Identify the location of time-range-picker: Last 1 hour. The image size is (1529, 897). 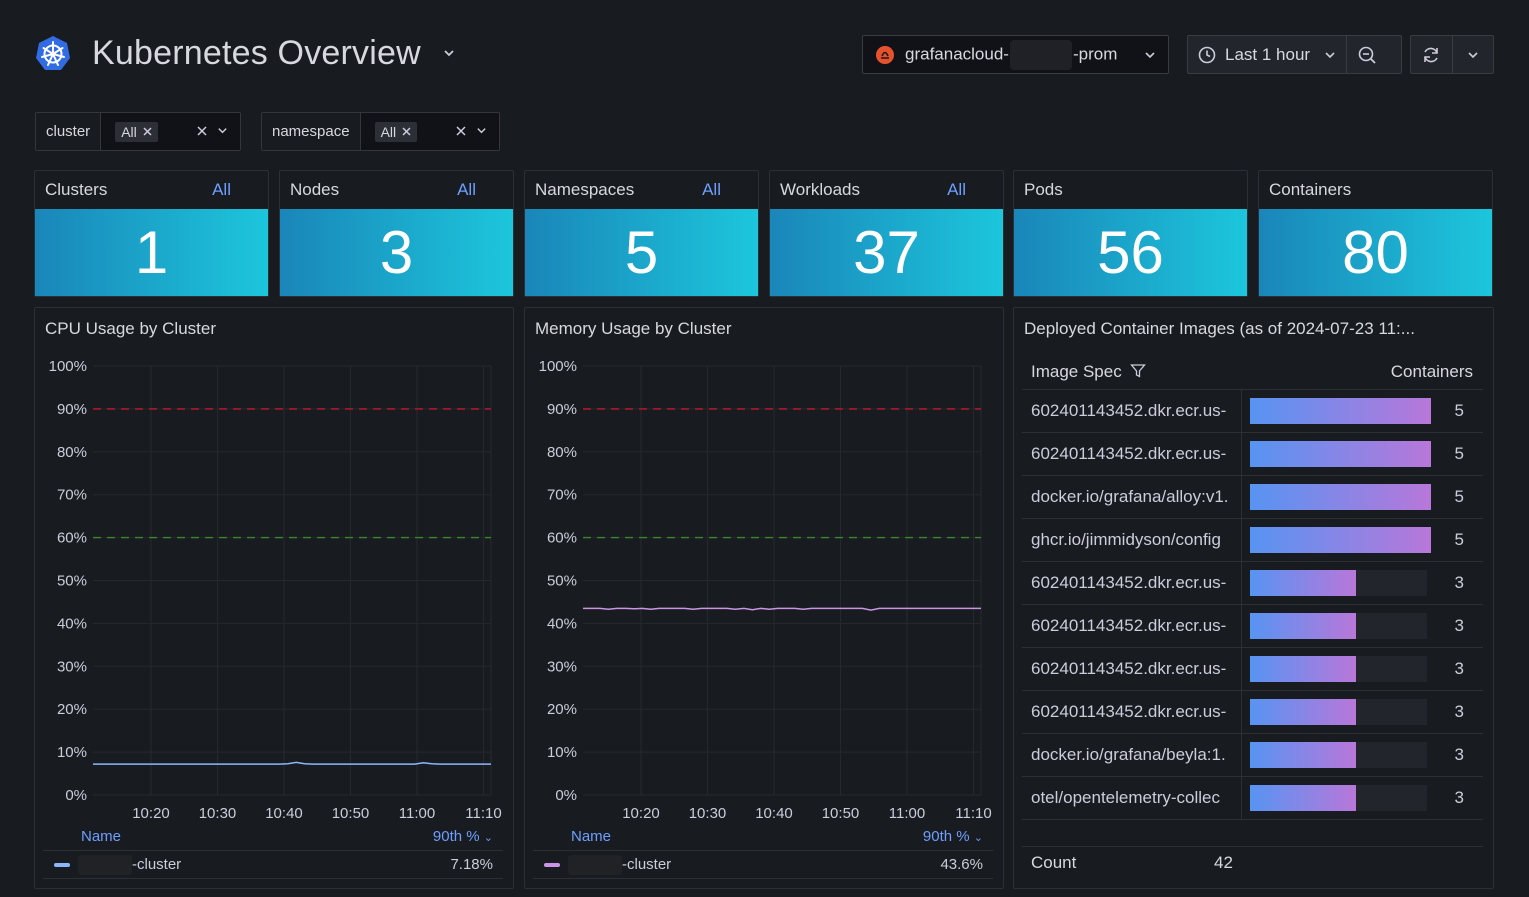
(1294, 54).